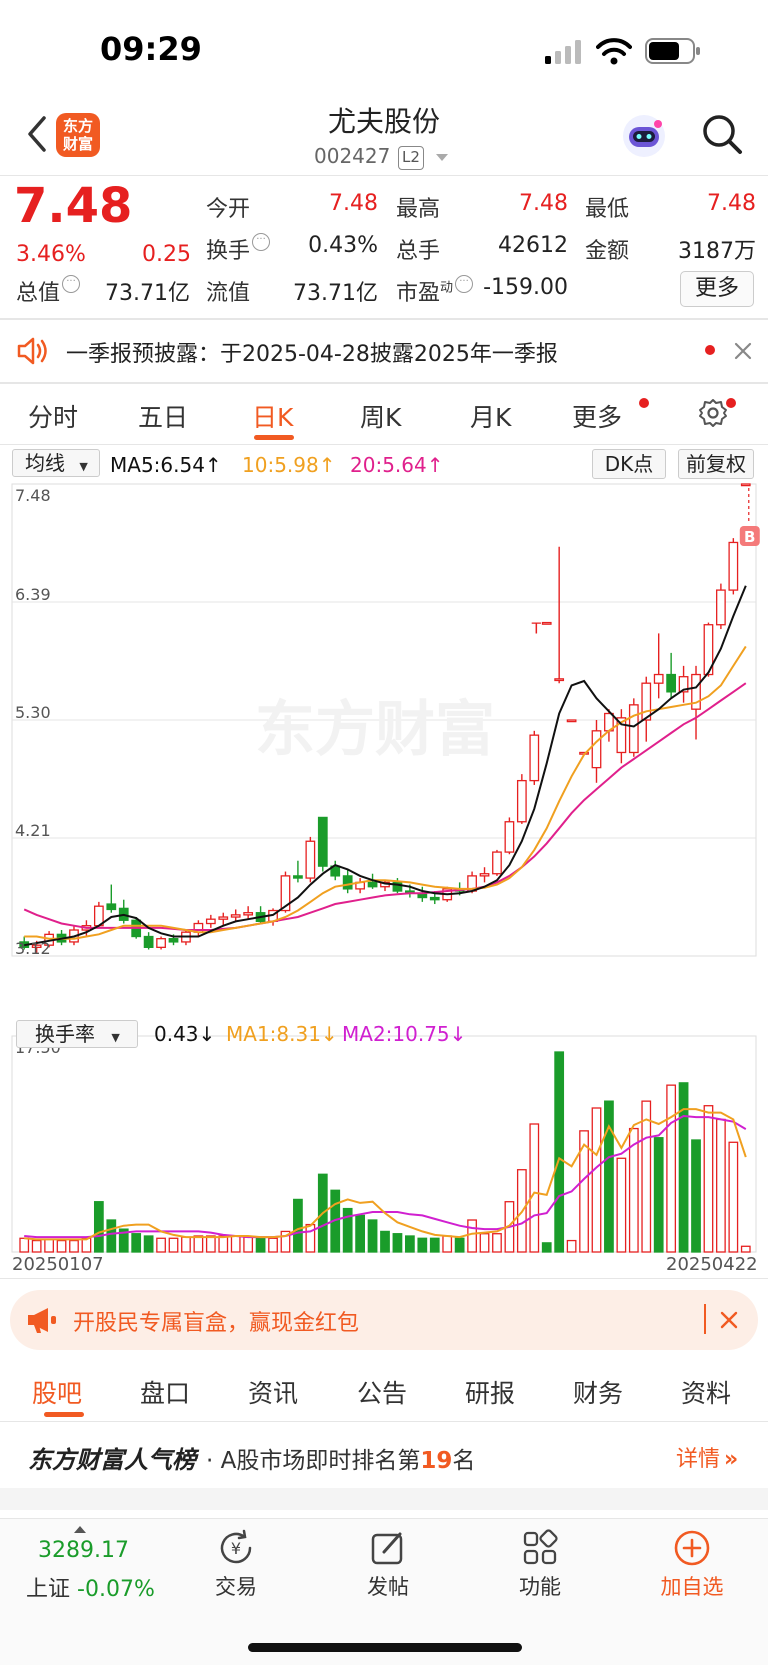 The image size is (768, 1665). Describe the element at coordinates (77, 1034) in the screenshot. I see `volume-indicator-select: 换手率 ▼` at that location.